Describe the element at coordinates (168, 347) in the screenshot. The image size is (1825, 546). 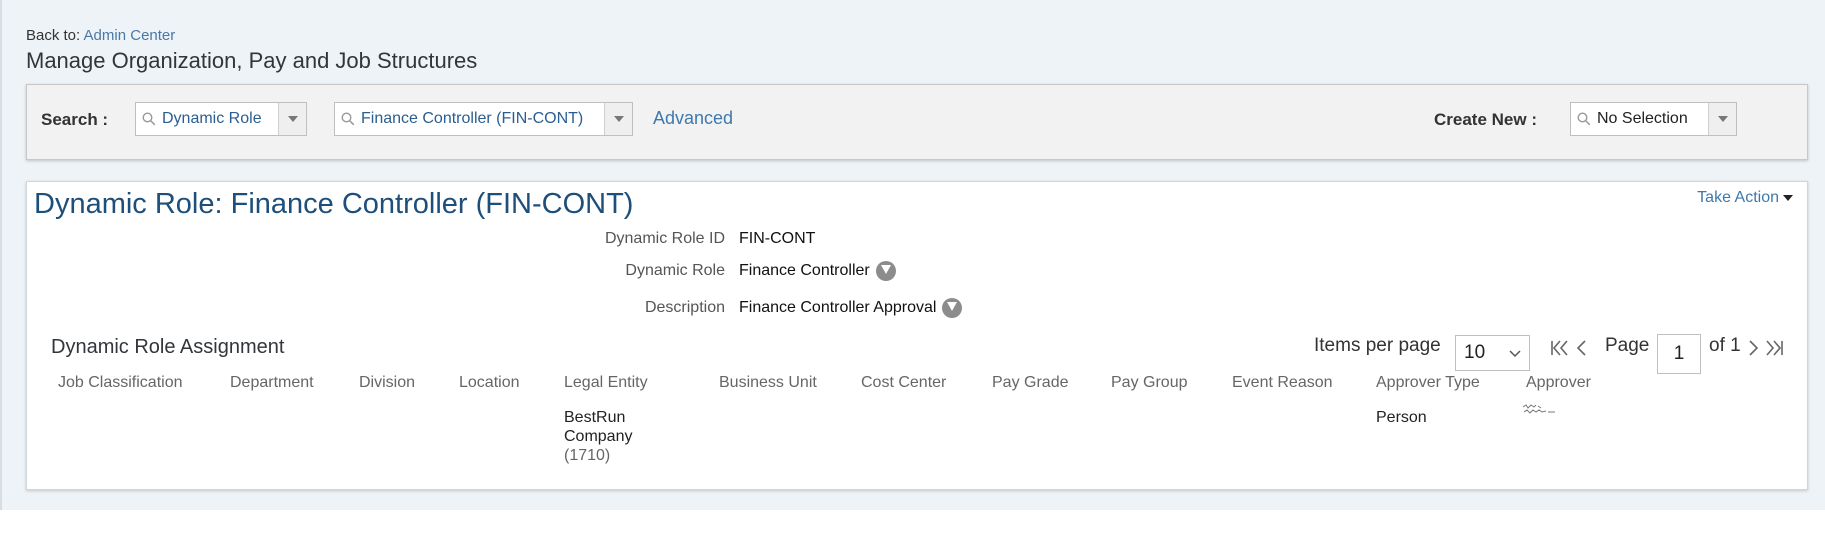
I see `assignment-section-title: Dynamic Role Assignment` at that location.